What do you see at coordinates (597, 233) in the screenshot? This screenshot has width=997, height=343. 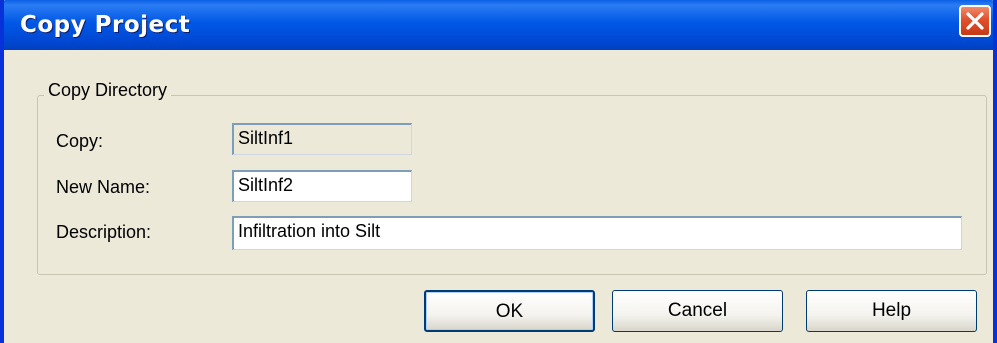 I see `description-input: Infiltration into Silt` at bounding box center [597, 233].